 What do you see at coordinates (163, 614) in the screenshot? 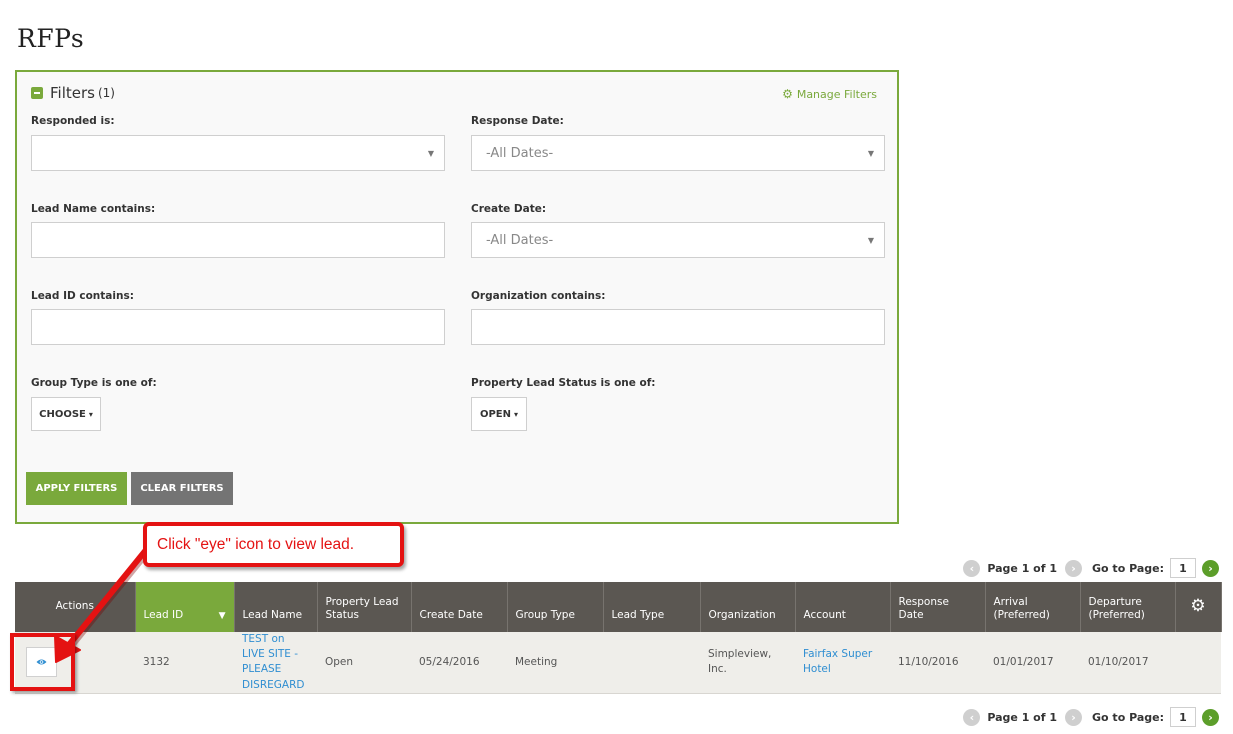
I see `col-lead-id-label: Lead ID` at bounding box center [163, 614].